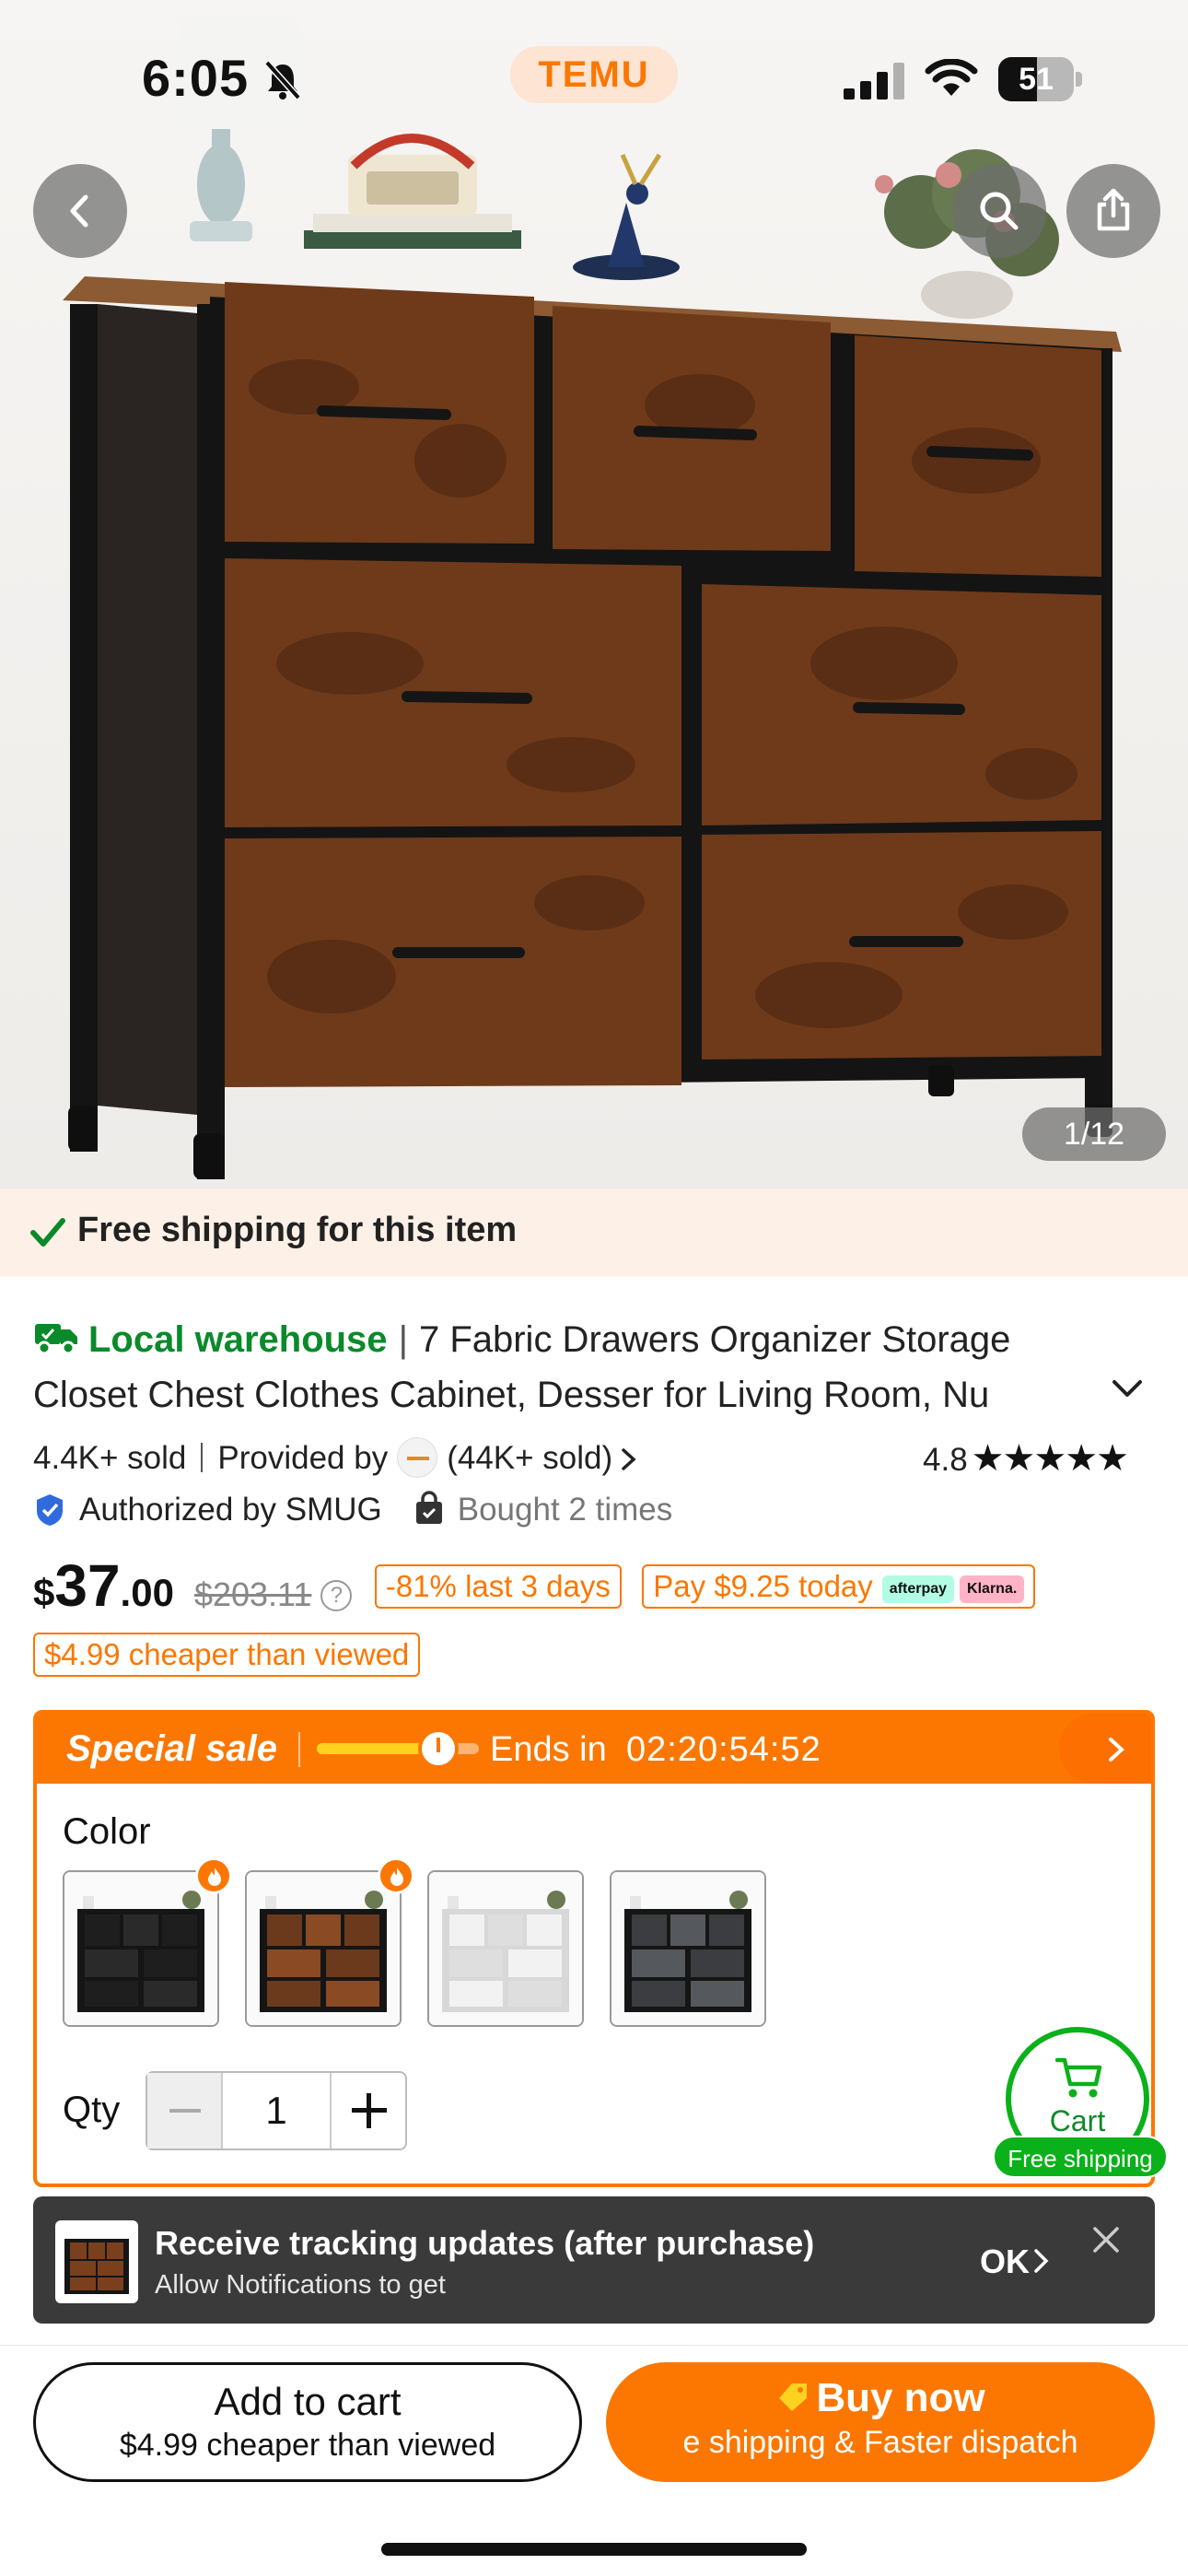 This screenshot has height=2576, width=1188. Describe the element at coordinates (714, 1339) in the screenshot. I see `title-line-1: 7 Fabric Drawers Organizer Storage` at that location.